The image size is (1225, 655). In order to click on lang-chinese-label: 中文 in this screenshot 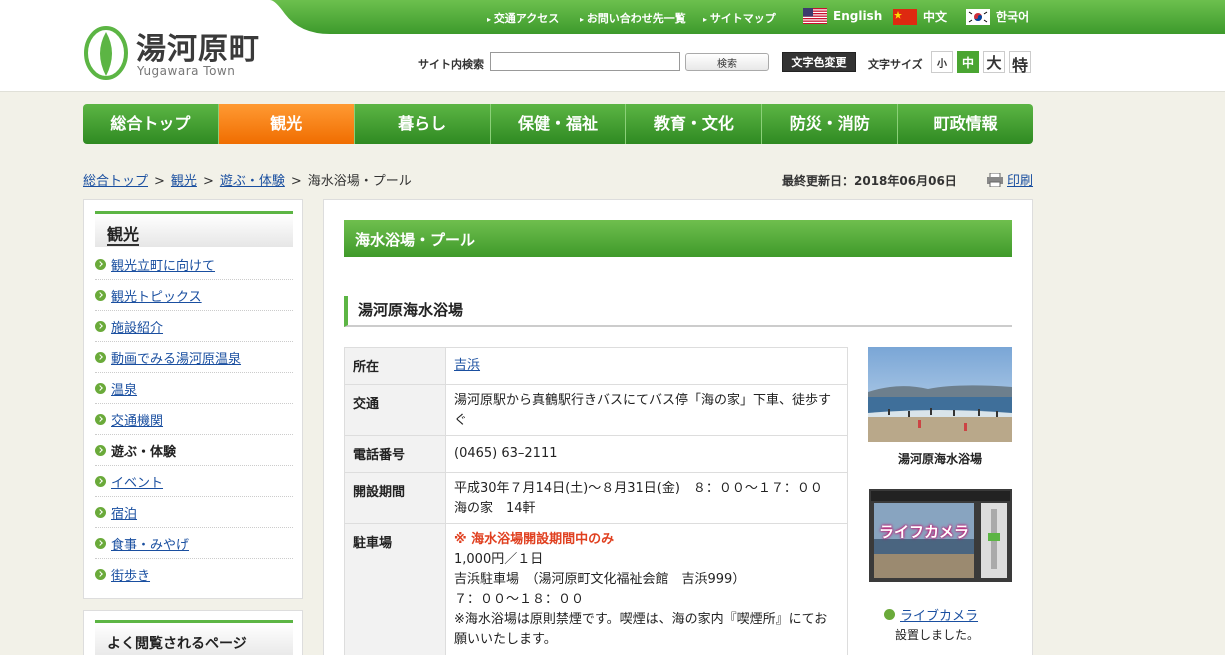, I will do `click(935, 17)`.